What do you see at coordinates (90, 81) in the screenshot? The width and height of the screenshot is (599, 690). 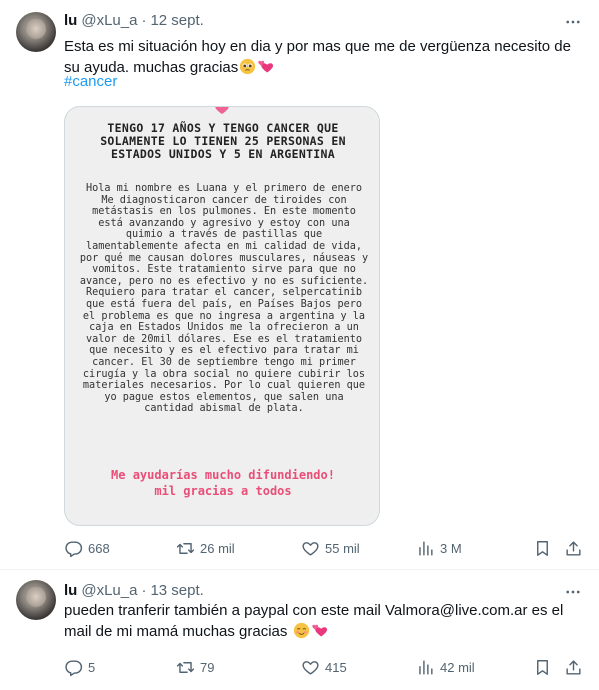 I see `hashtag-link: #cancer` at bounding box center [90, 81].